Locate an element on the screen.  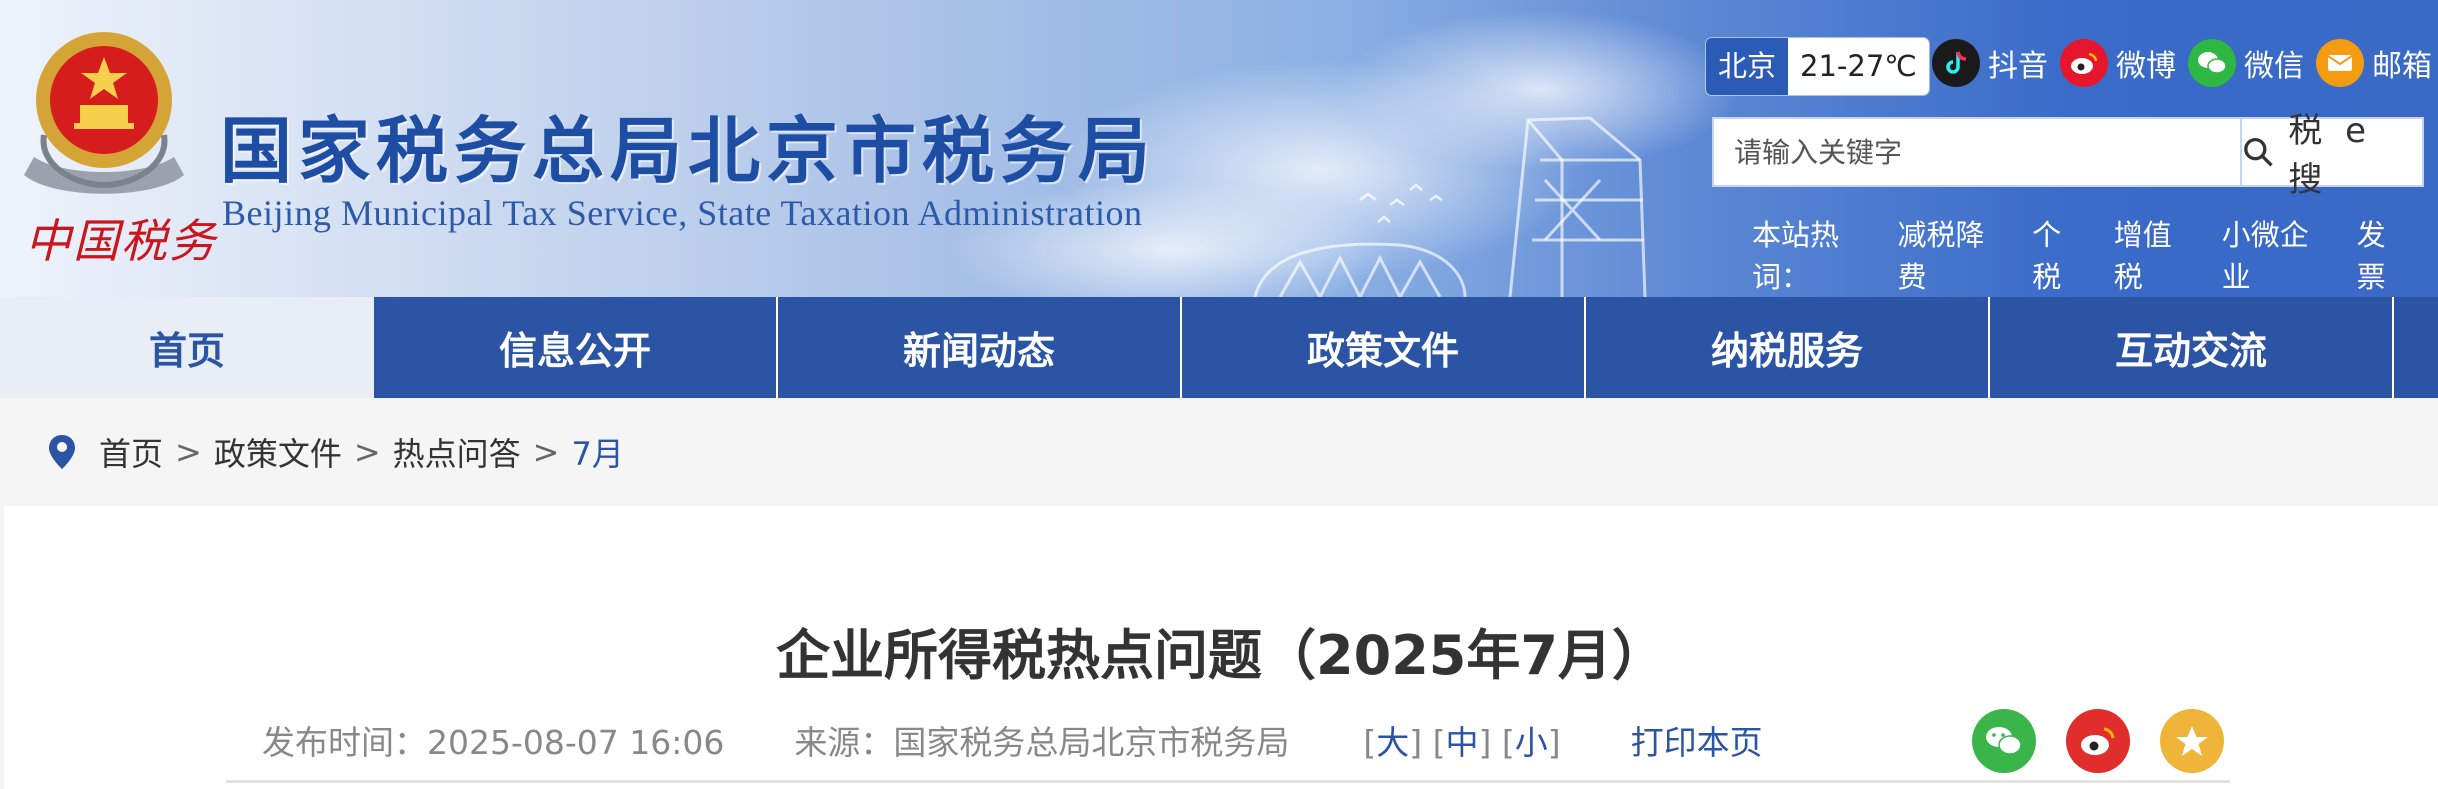
nav-news: 新闻动态 is located at coordinates (980, 347).